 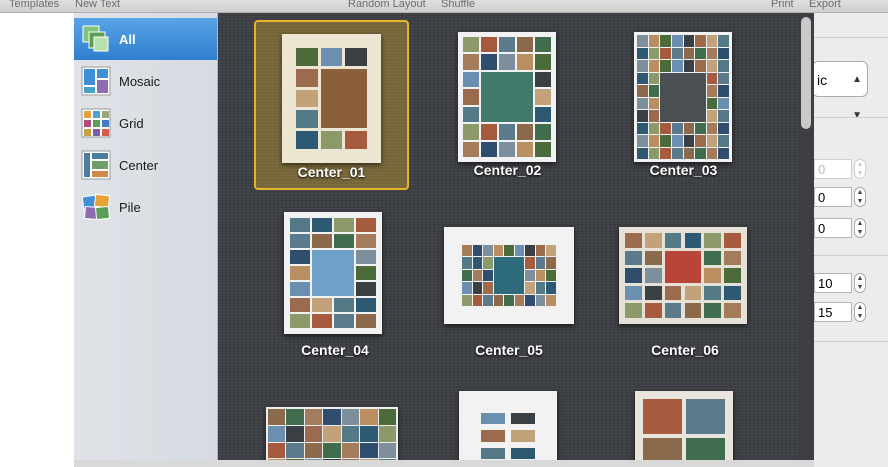 I want to click on templates-button: Templates, so click(x=34, y=5).